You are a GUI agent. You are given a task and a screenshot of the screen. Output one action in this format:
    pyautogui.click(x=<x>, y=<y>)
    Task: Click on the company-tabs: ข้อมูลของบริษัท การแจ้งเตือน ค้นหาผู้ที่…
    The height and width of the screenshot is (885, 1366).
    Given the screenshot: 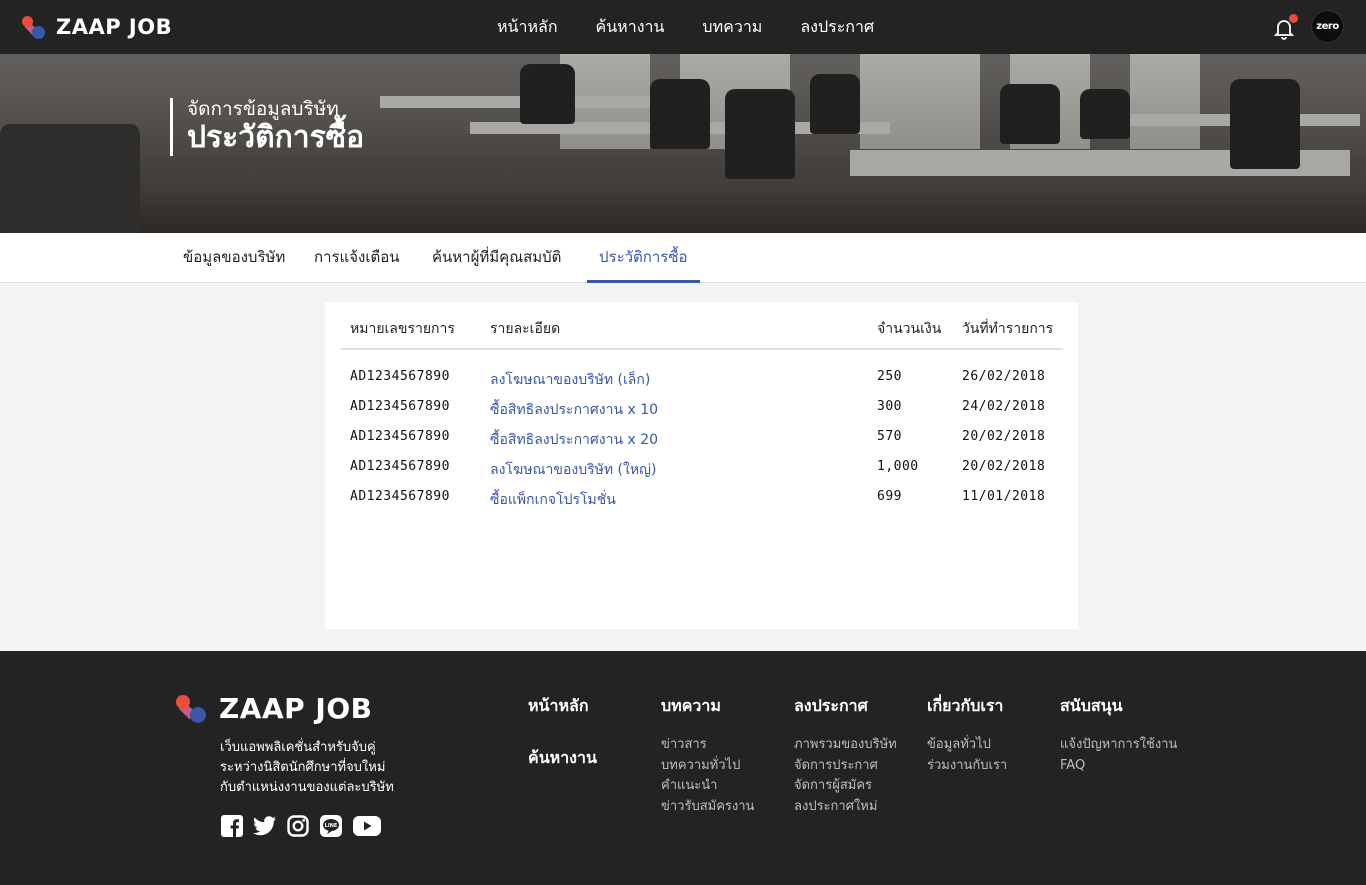 What is the action you would take?
    pyautogui.click(x=683, y=258)
    